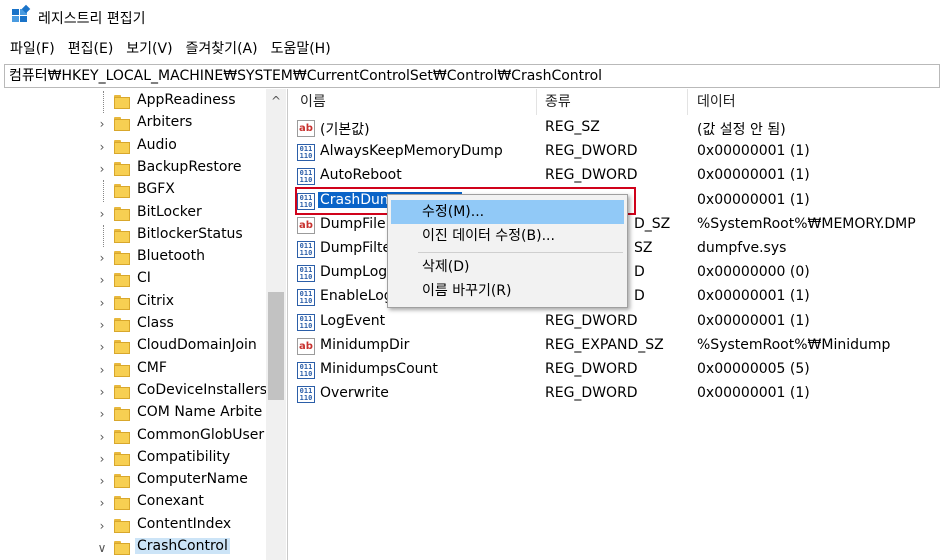 The image size is (940, 560). What do you see at coordinates (134, 437) in the screenshot?
I see `tree-item: › CommonGlobUser` at bounding box center [134, 437].